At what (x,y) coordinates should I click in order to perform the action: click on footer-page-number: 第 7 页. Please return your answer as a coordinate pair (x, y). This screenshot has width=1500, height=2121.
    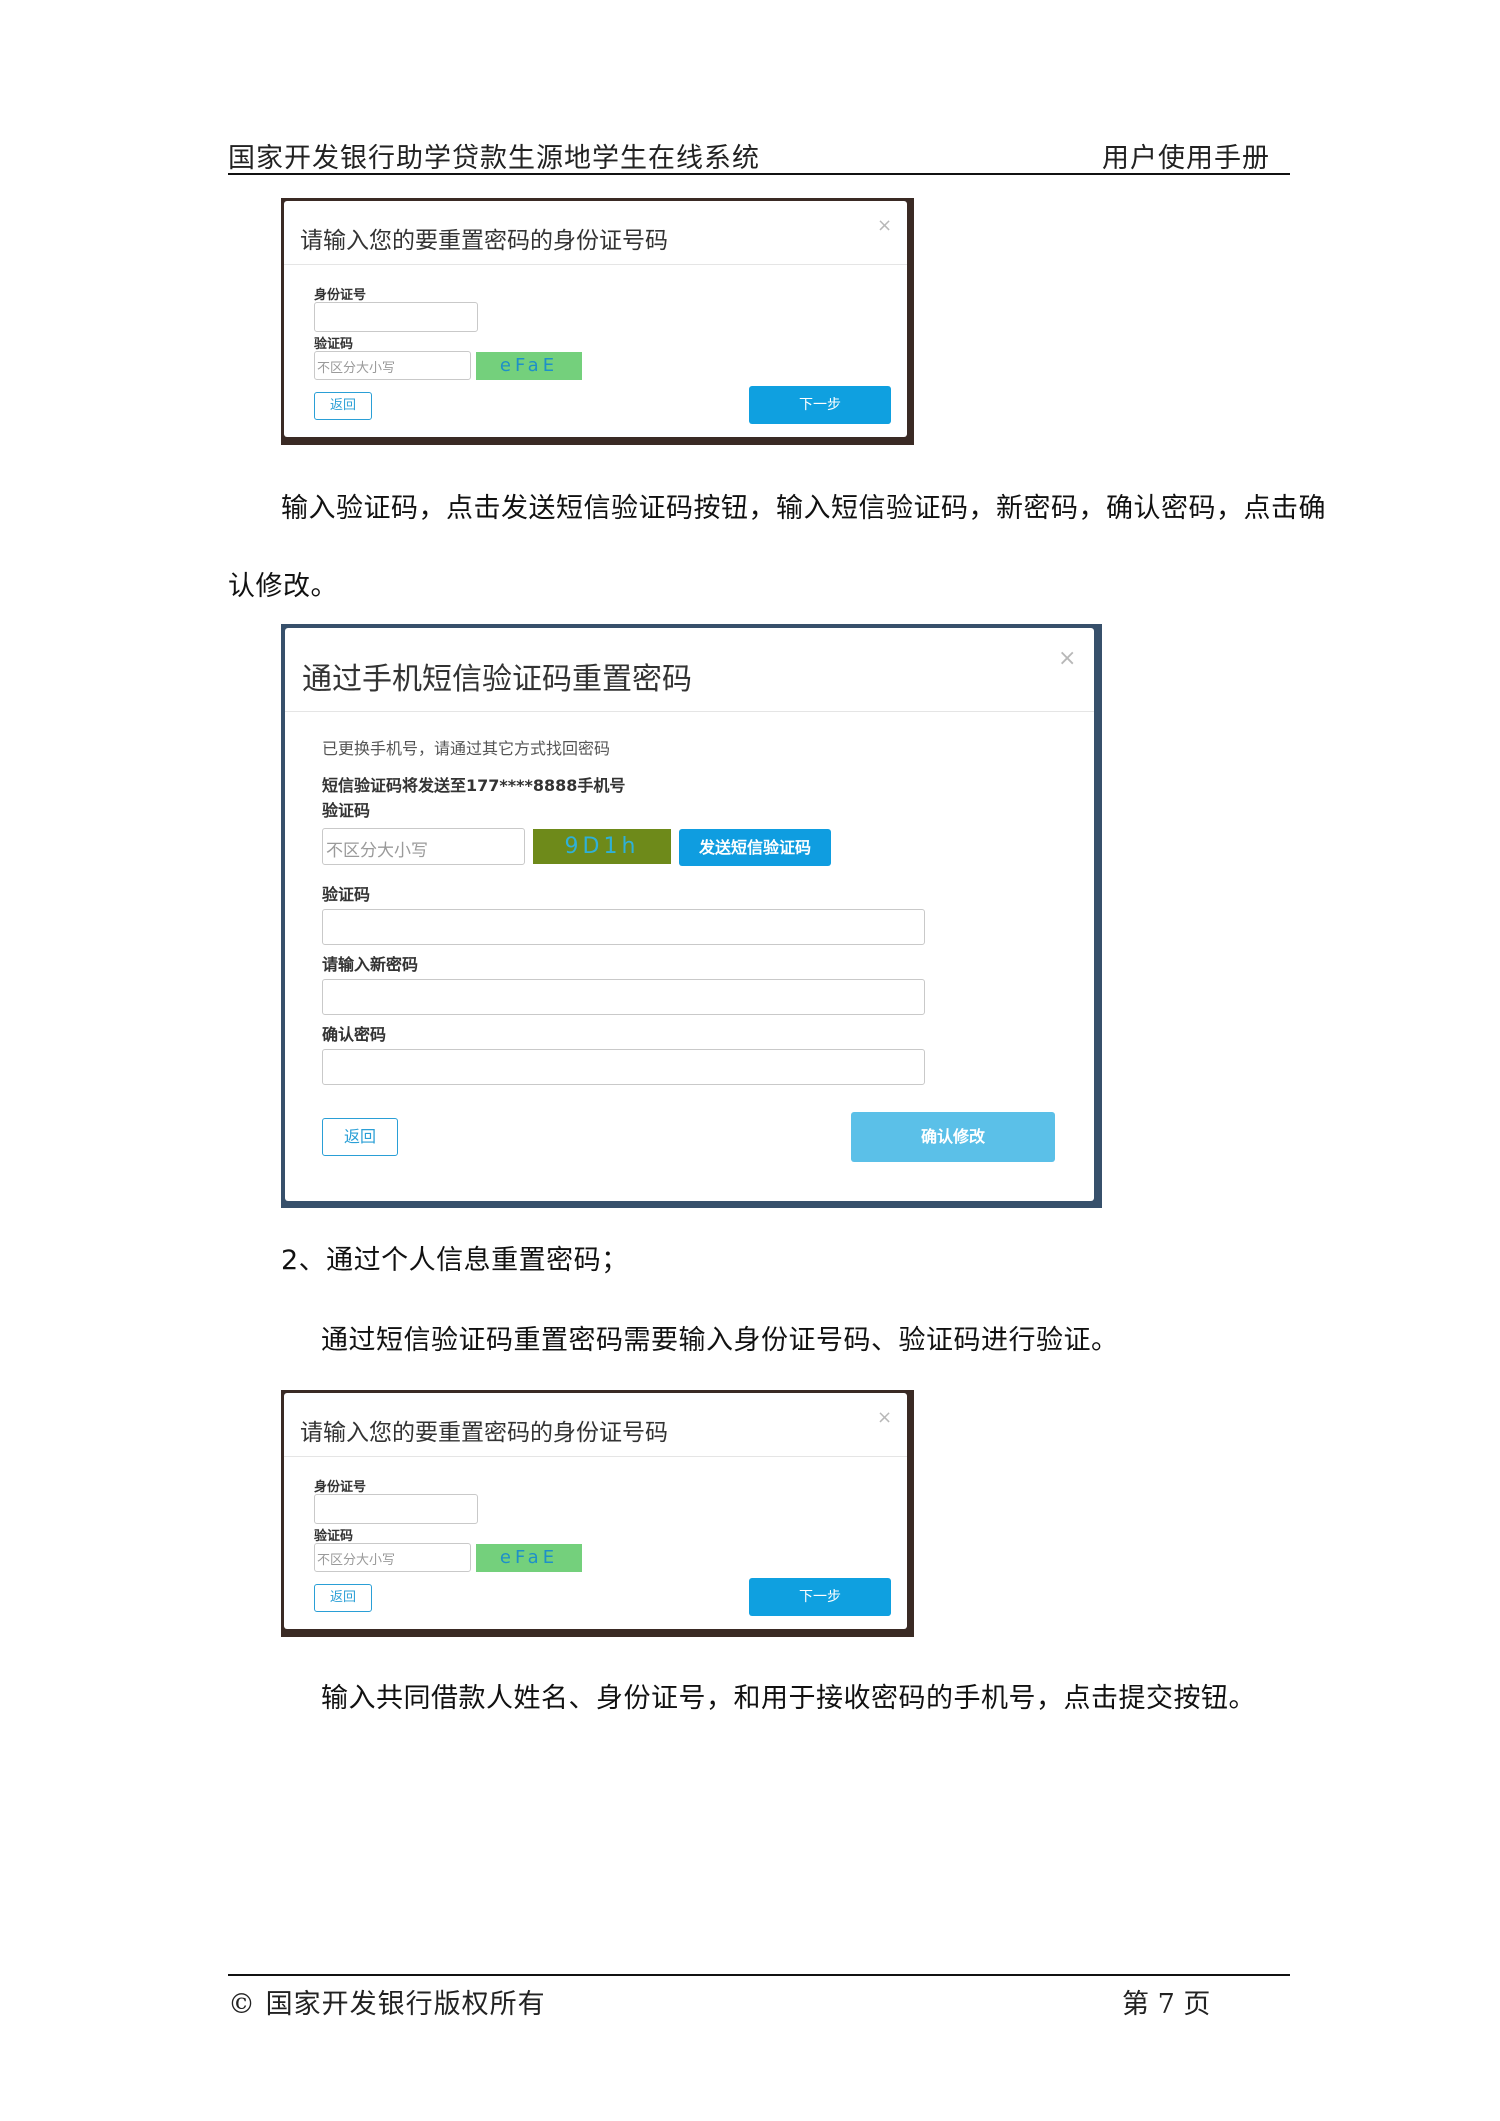
    Looking at the image, I should click on (1166, 2004).